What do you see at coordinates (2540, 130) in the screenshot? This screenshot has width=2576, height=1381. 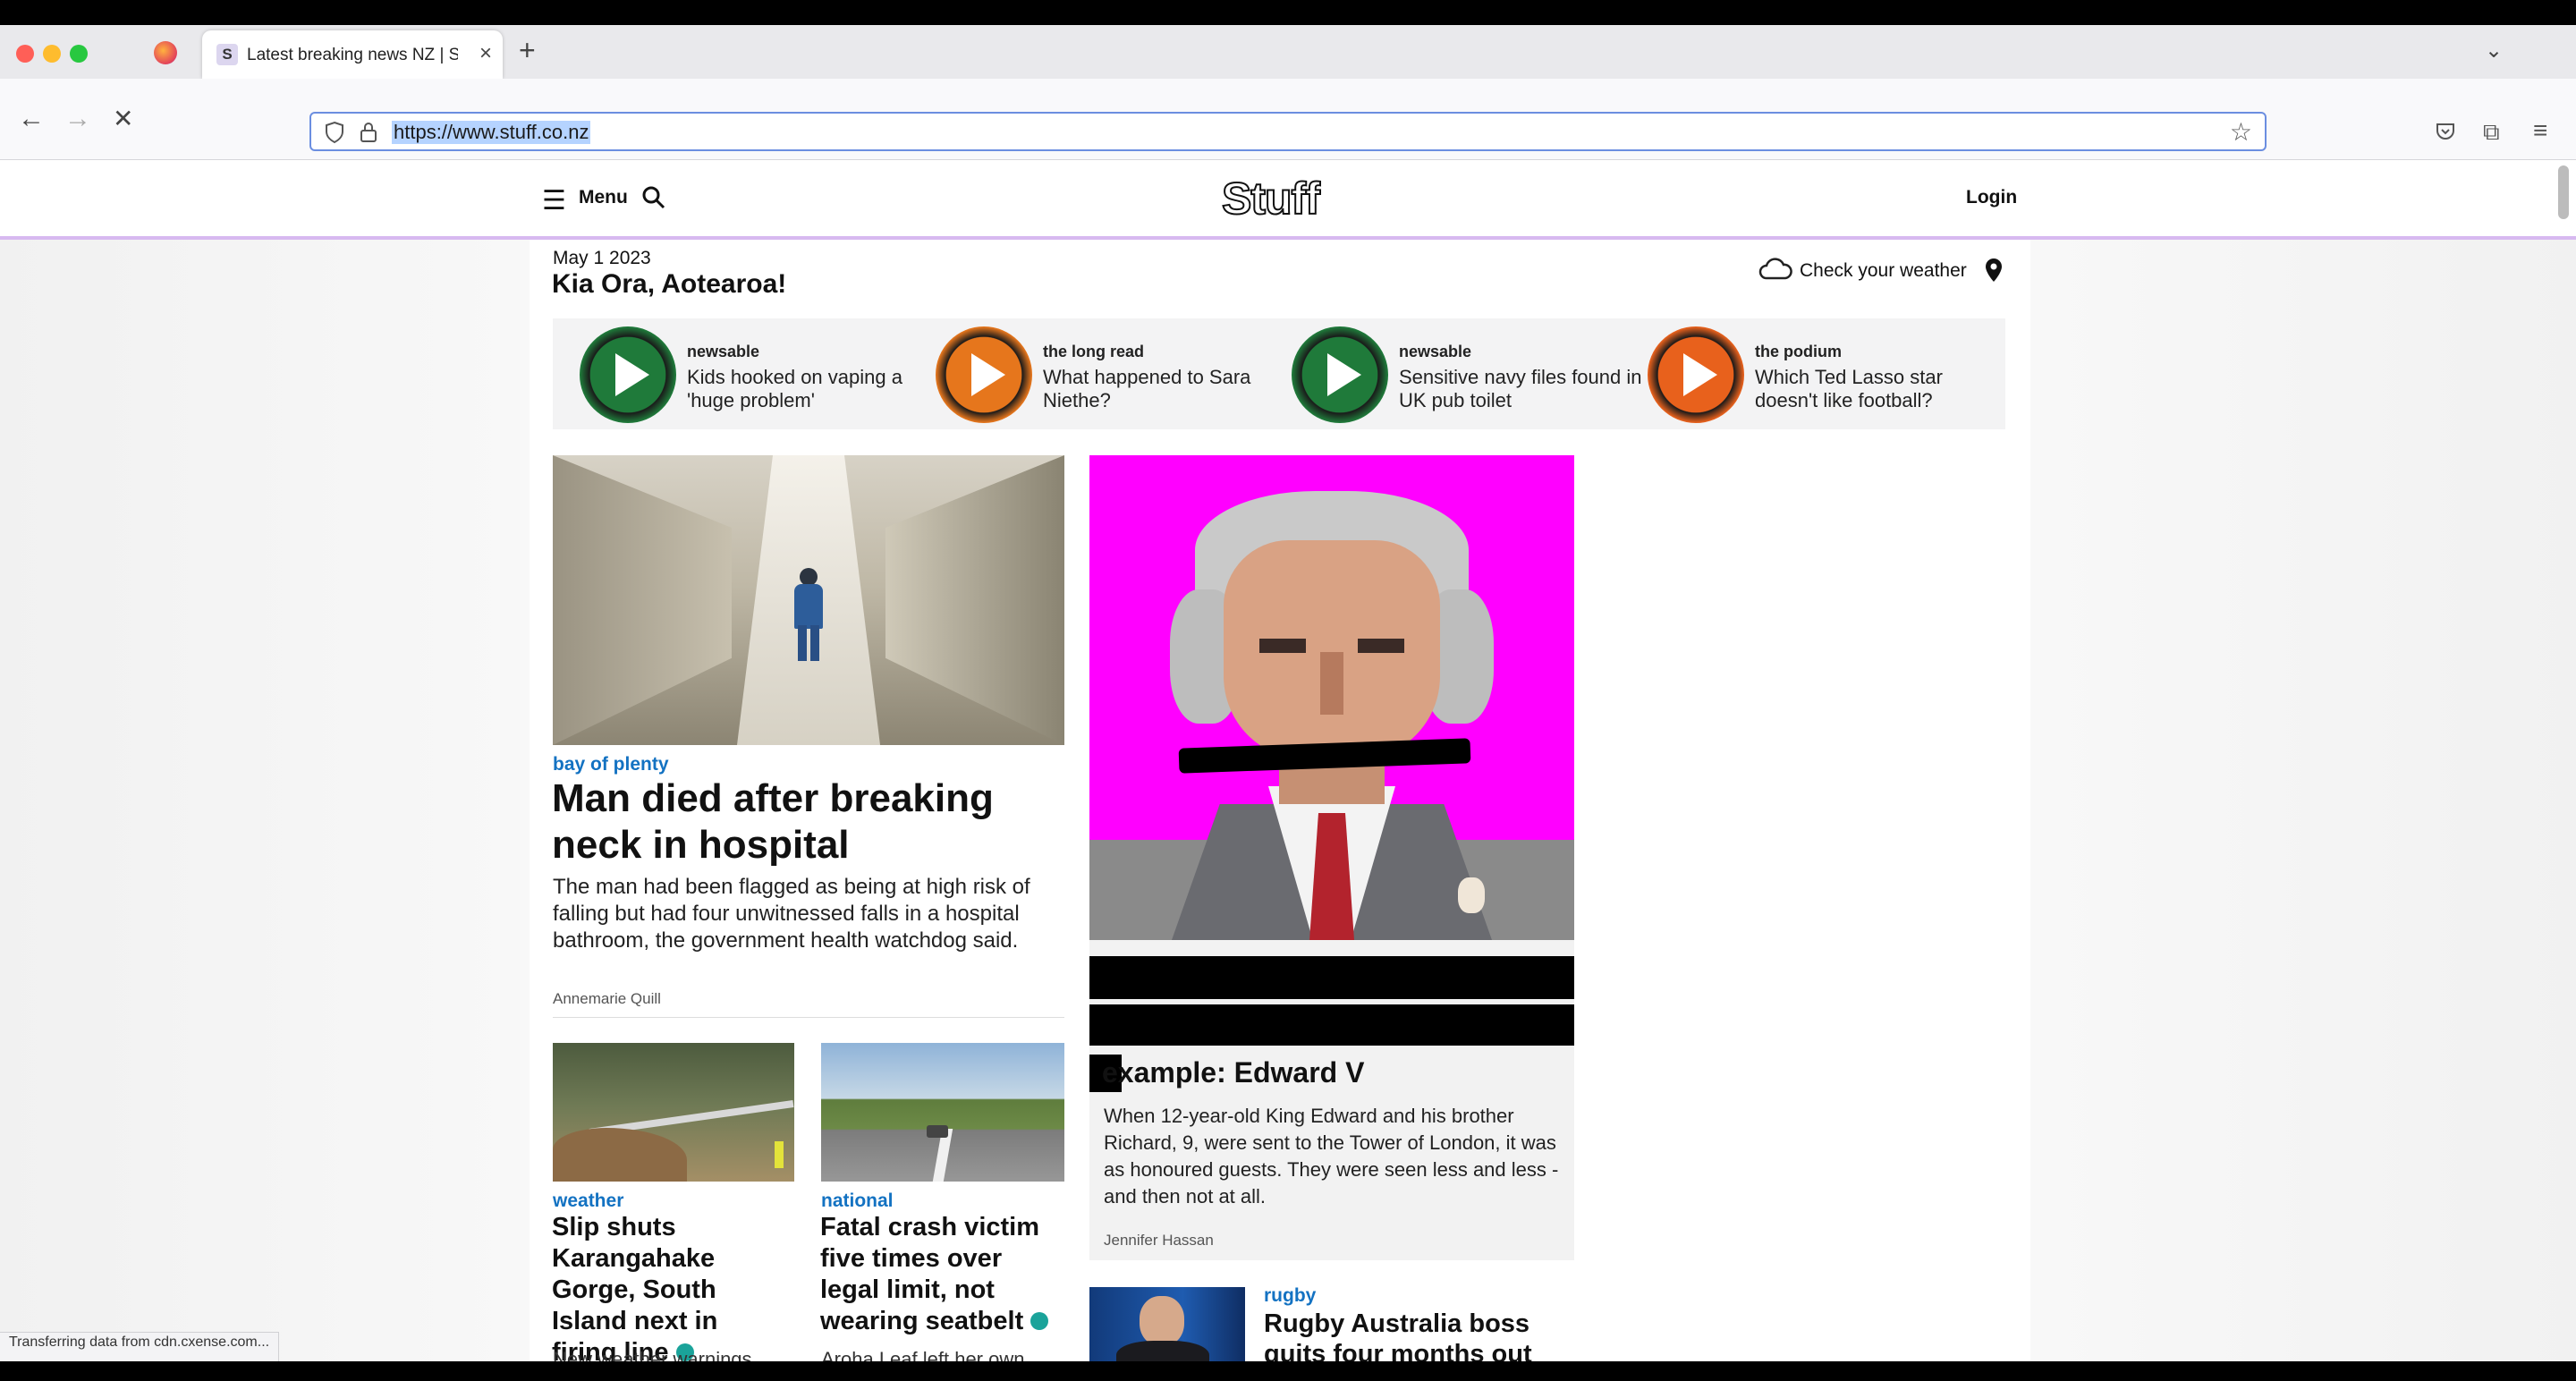 I see `app-menu-icon: ≡` at bounding box center [2540, 130].